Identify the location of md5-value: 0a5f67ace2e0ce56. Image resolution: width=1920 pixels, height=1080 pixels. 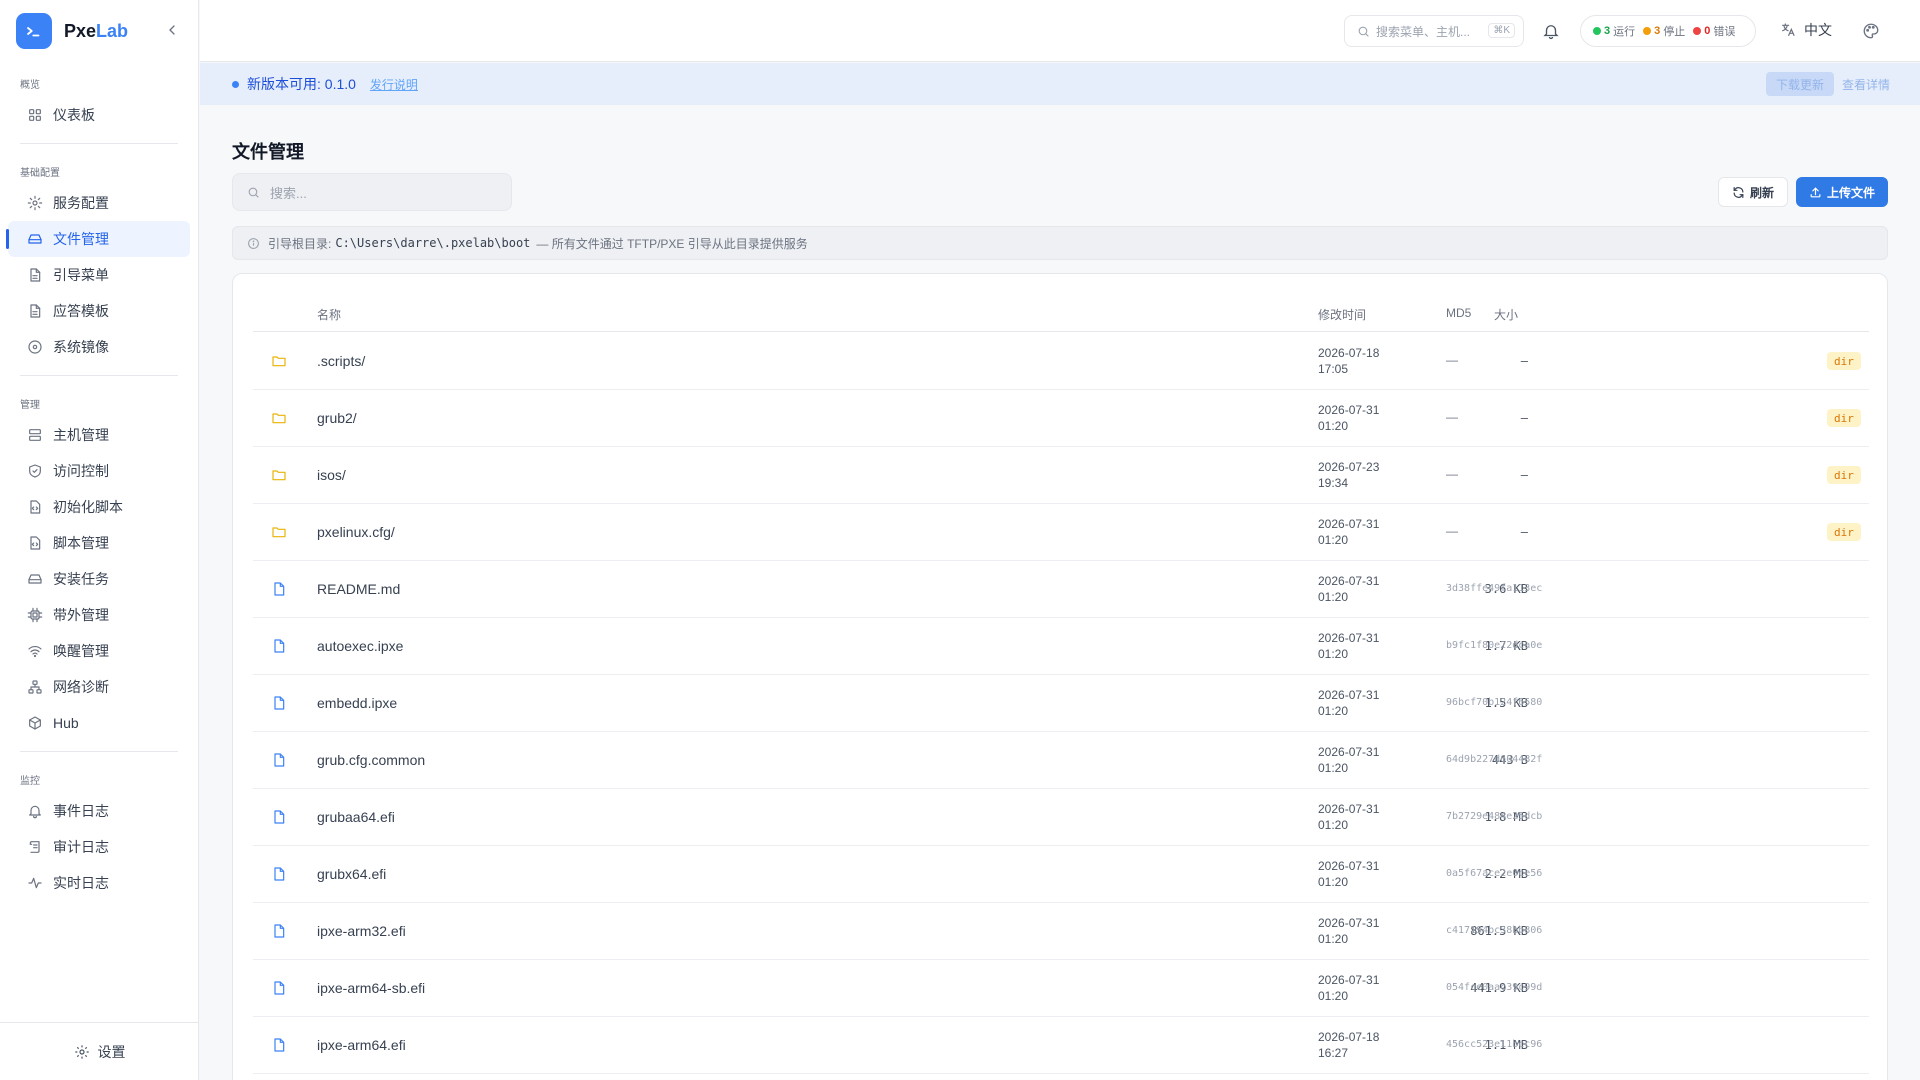
(1494, 873).